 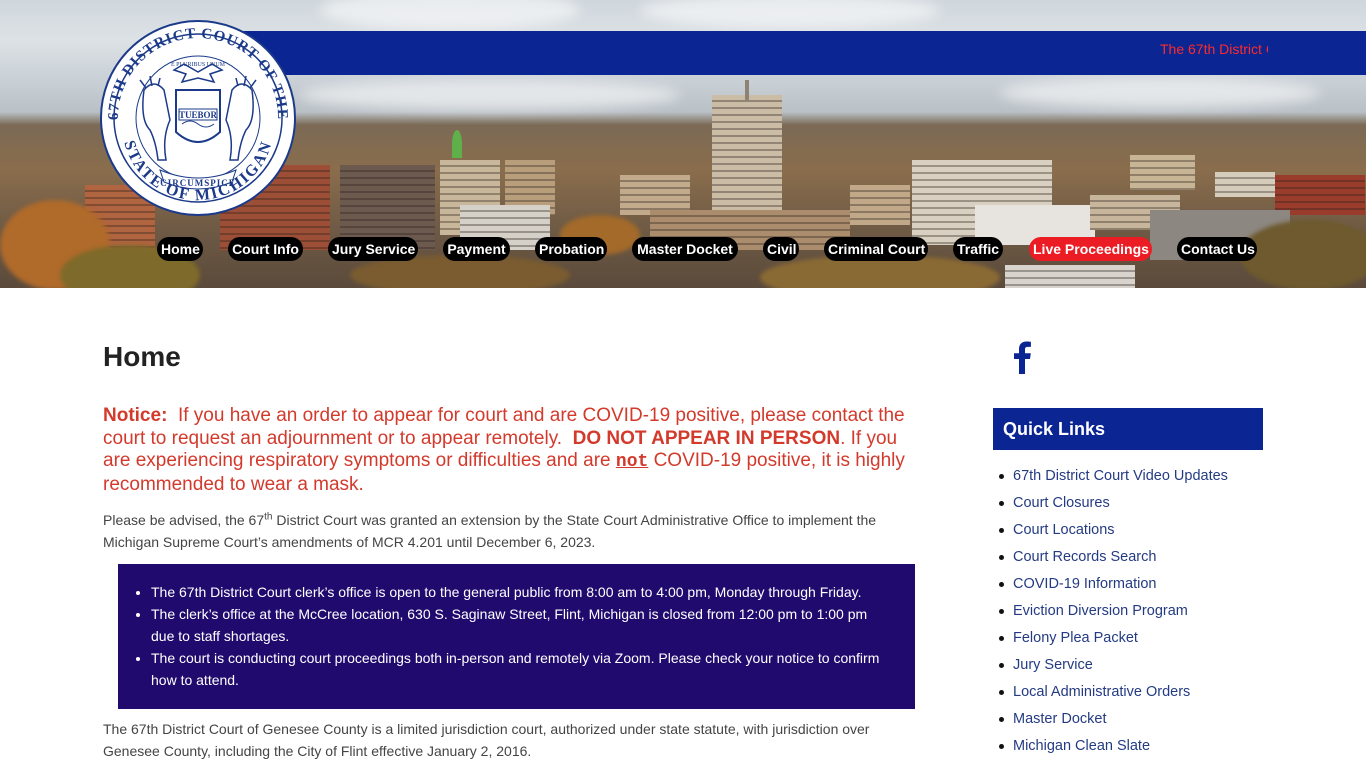 What do you see at coordinates (747, 90) in the screenshot?
I see `tower-antenna` at bounding box center [747, 90].